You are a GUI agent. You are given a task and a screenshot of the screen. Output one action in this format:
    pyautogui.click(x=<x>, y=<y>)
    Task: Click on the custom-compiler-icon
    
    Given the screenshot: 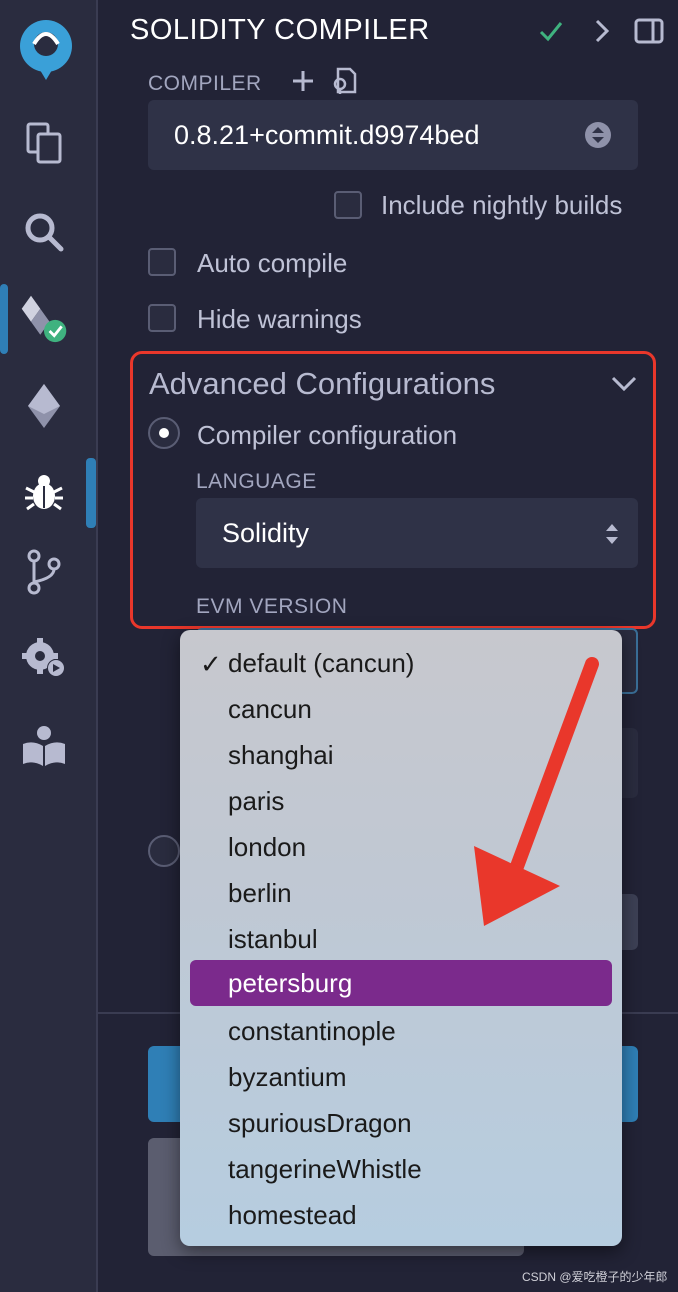 What is the action you would take?
    pyautogui.click(x=344, y=83)
    